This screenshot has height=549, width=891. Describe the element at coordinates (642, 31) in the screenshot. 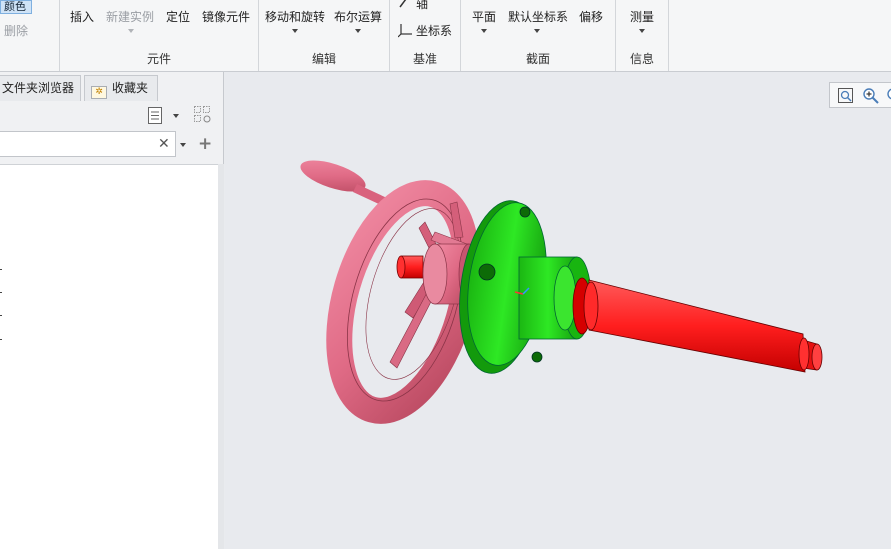

I see `measure-dropdown-icon` at that location.